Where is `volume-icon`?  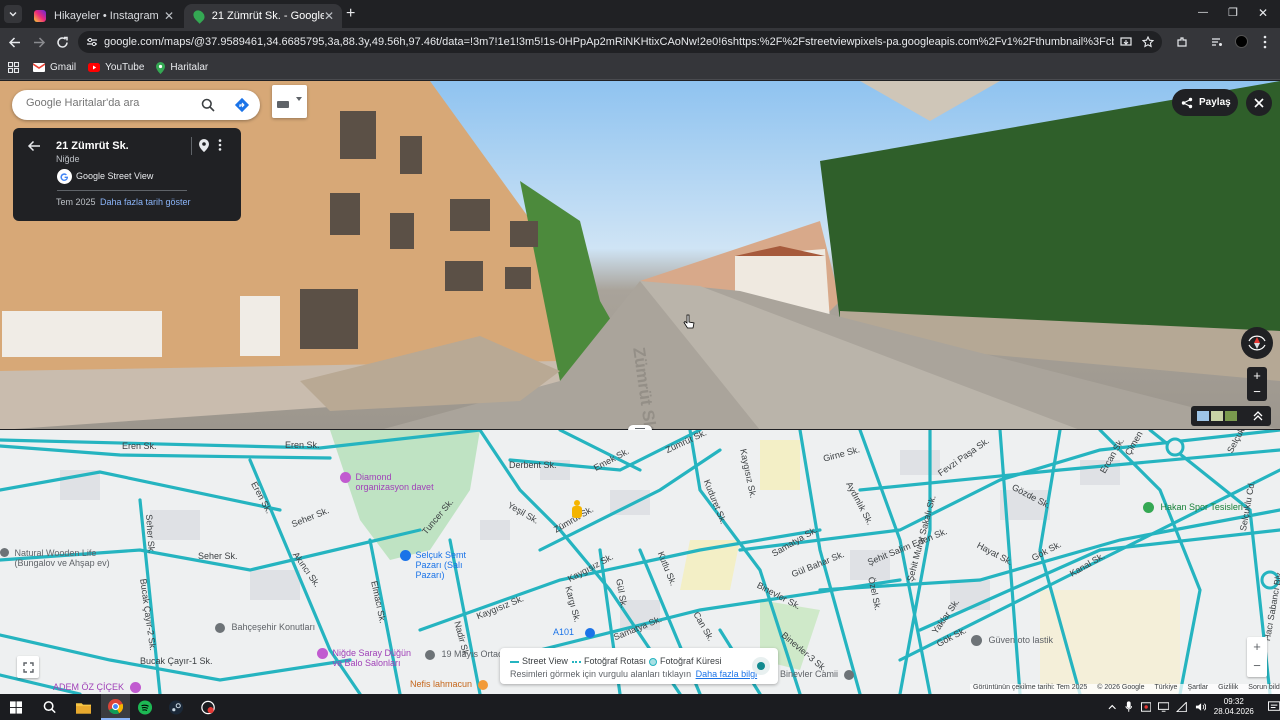
volume-icon is located at coordinates (1200, 707).